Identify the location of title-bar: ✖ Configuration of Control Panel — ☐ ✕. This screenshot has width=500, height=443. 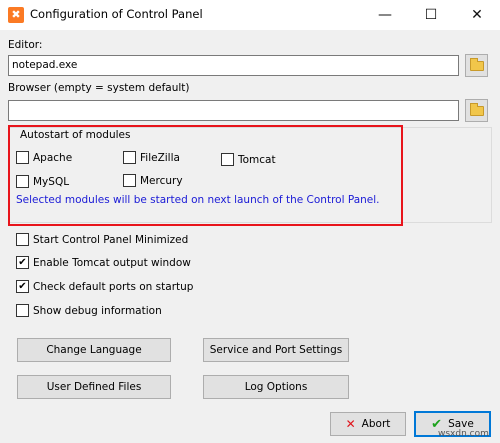
(250, 15).